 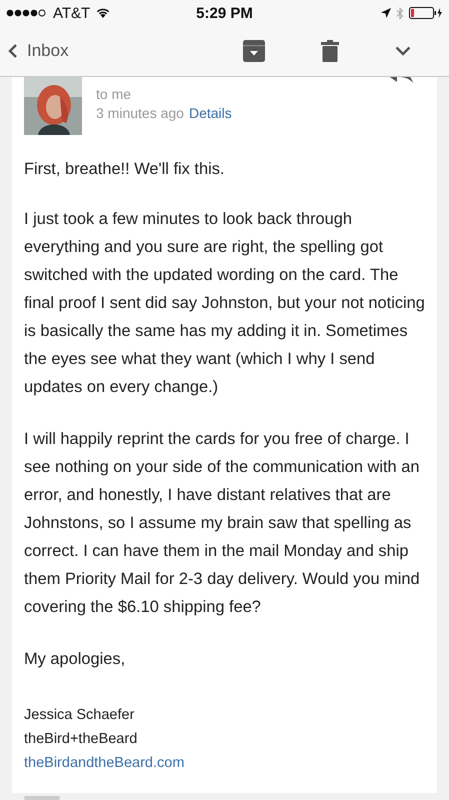 I want to click on signature-company: theBird+theBeard, so click(x=81, y=739).